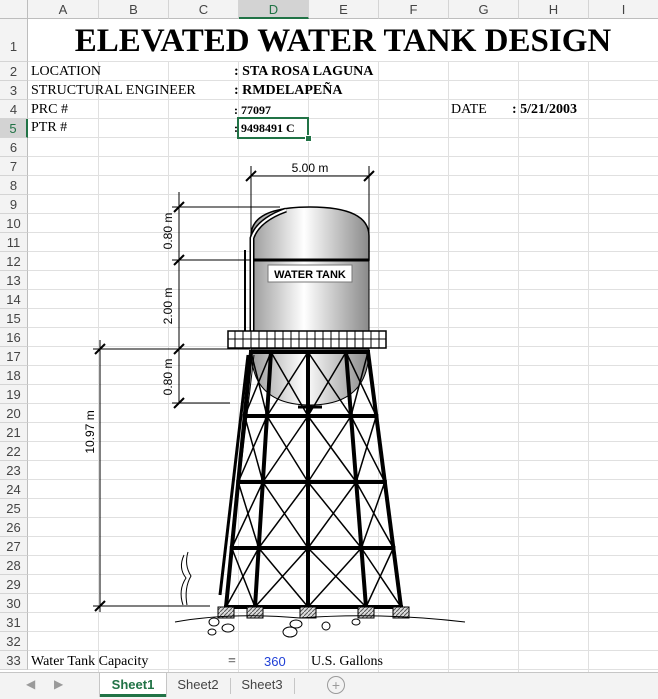 The image size is (658, 699). Describe the element at coordinates (168, 377) in the screenshot. I see `dim-bottom-label: 0.80 m` at that location.